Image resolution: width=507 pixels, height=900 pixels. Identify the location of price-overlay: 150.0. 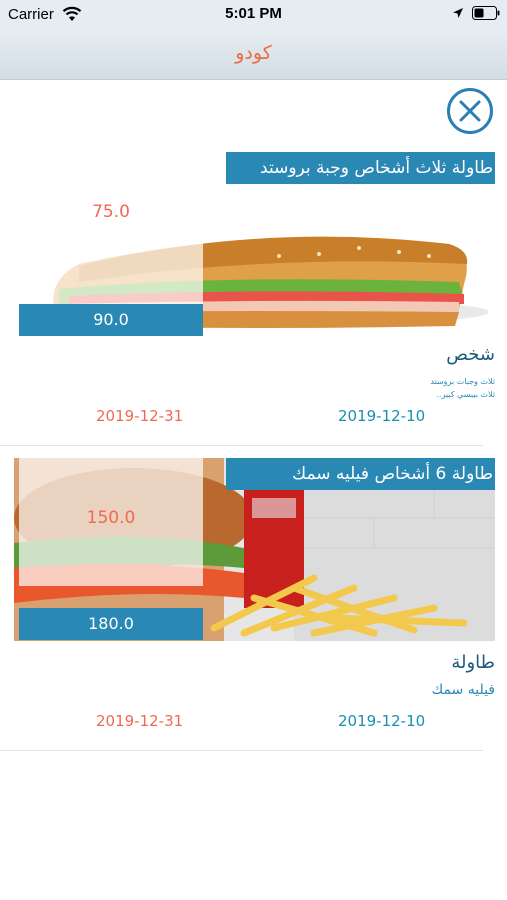
(111, 522).